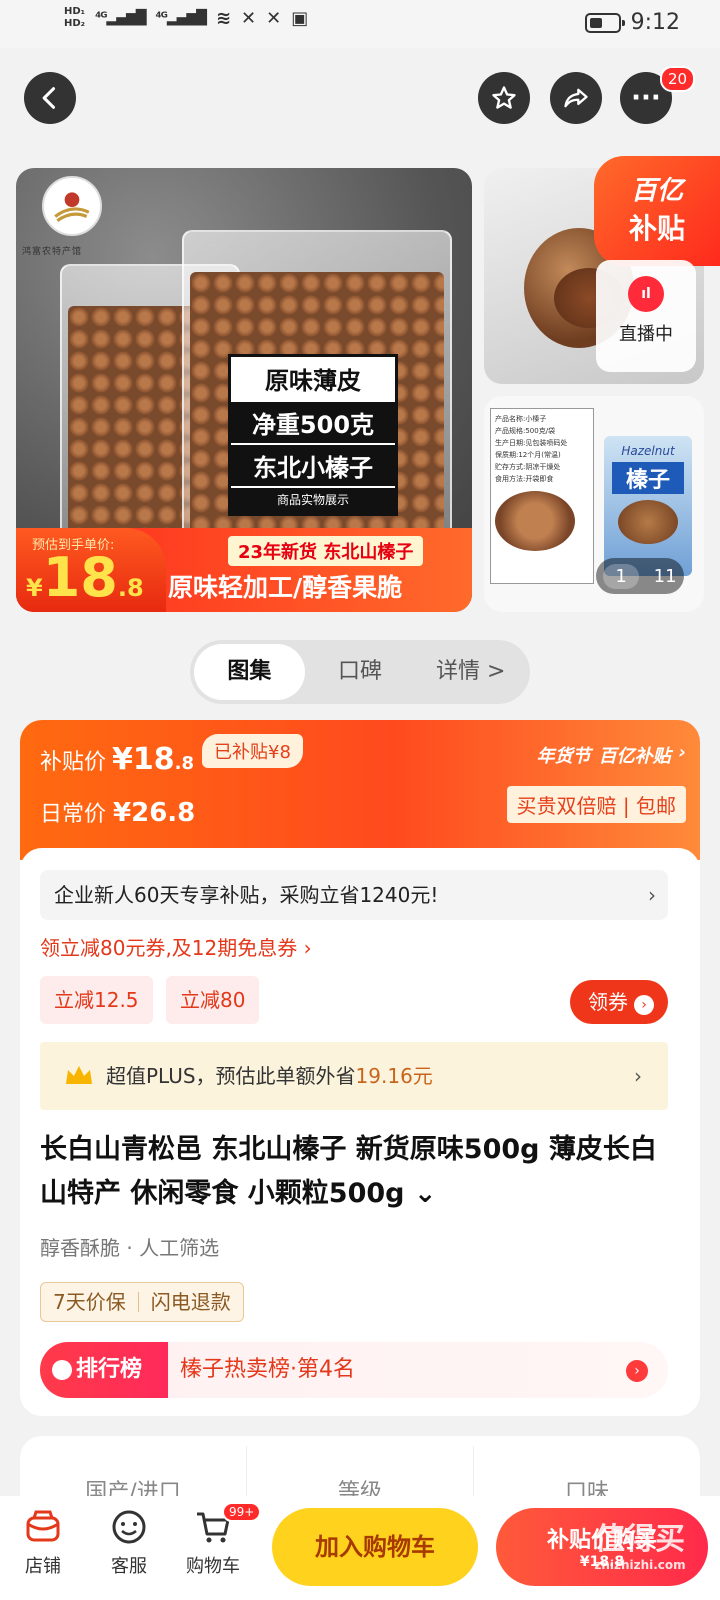  I want to click on daily-price-label: 日常价, so click(73, 814).